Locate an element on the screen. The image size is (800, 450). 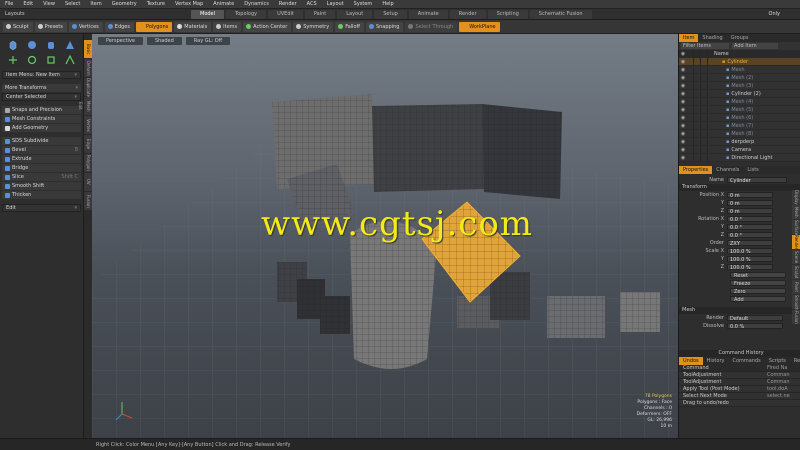
rvtab-sculpt: Sculpt is located at coordinates (796, 272).